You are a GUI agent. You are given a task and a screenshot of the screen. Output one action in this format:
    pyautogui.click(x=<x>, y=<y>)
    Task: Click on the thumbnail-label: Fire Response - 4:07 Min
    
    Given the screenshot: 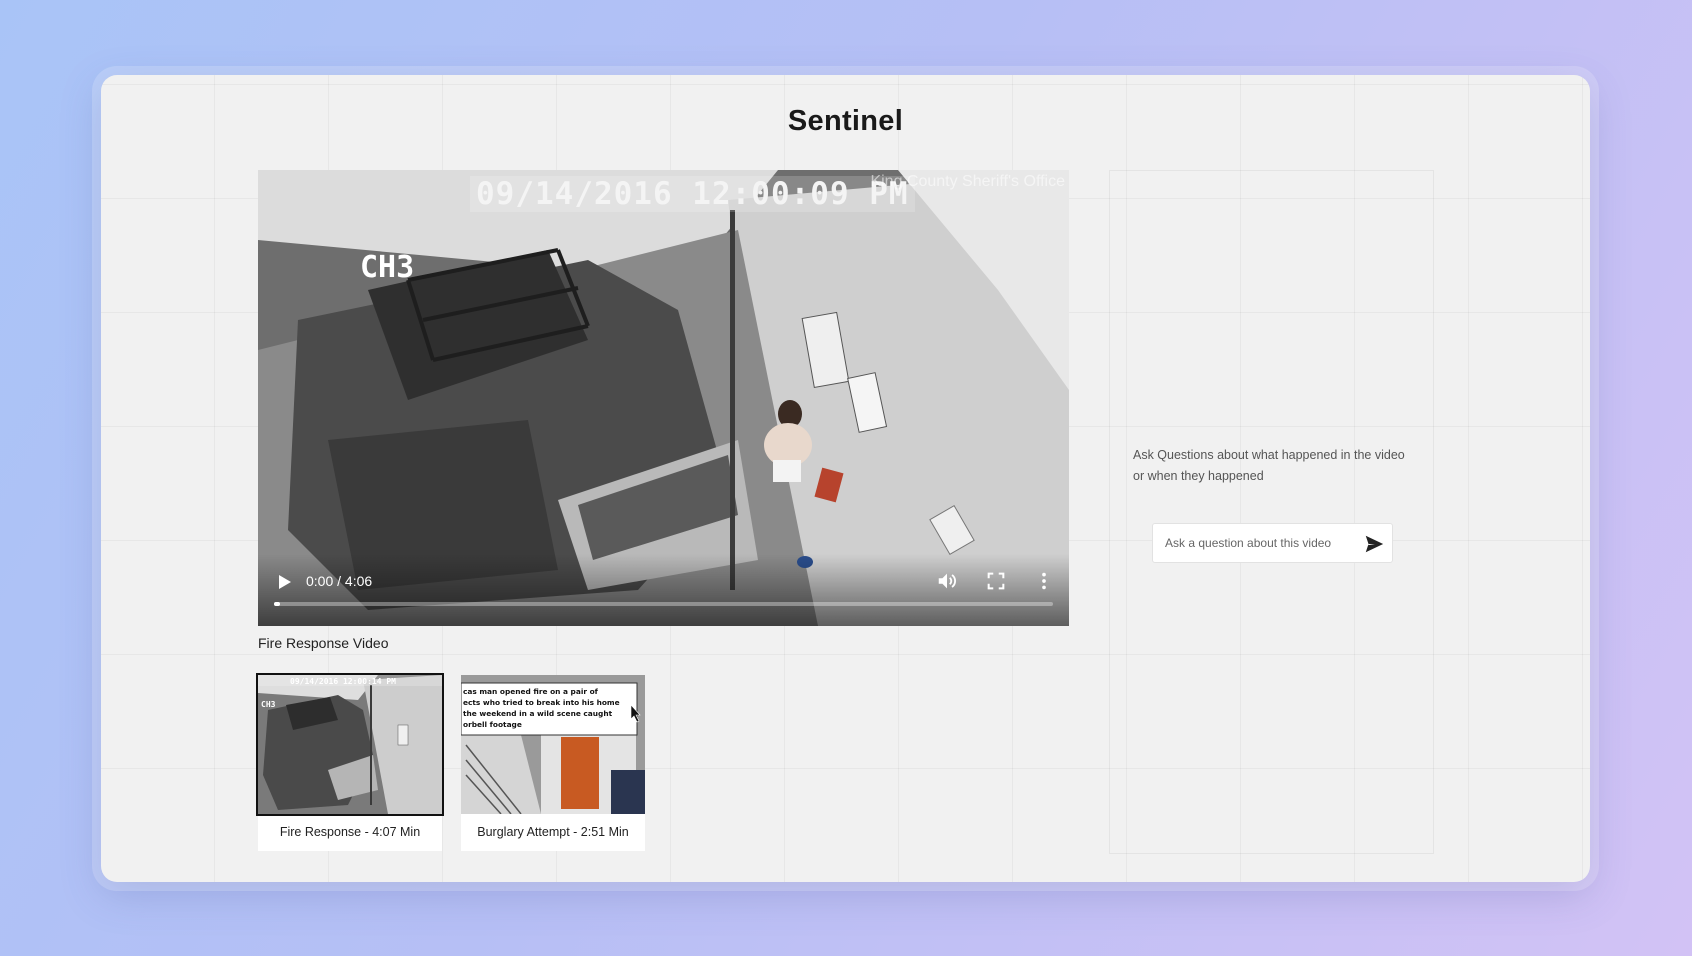 What is the action you would take?
    pyautogui.click(x=350, y=832)
    